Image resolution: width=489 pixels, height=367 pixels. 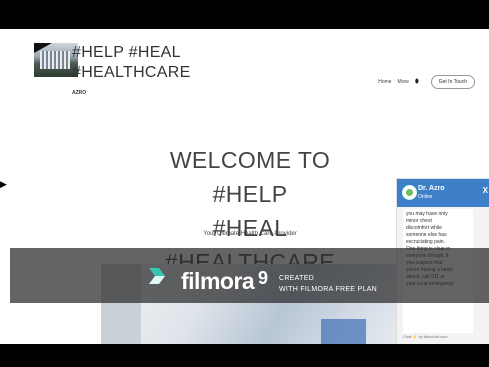 What do you see at coordinates (426, 82) in the screenshot?
I see `top-nav: Home More ⬮ Get In Touch` at bounding box center [426, 82].